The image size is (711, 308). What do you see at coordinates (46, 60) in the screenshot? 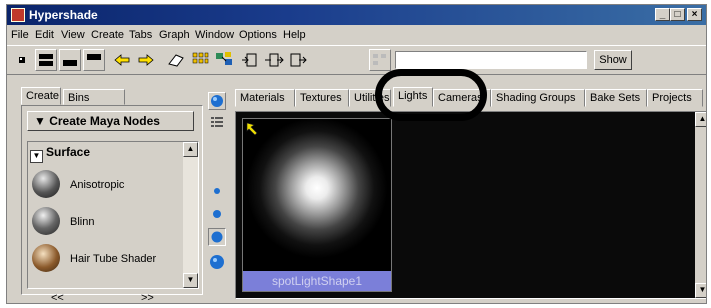
I see `layout-full-icon` at bounding box center [46, 60].